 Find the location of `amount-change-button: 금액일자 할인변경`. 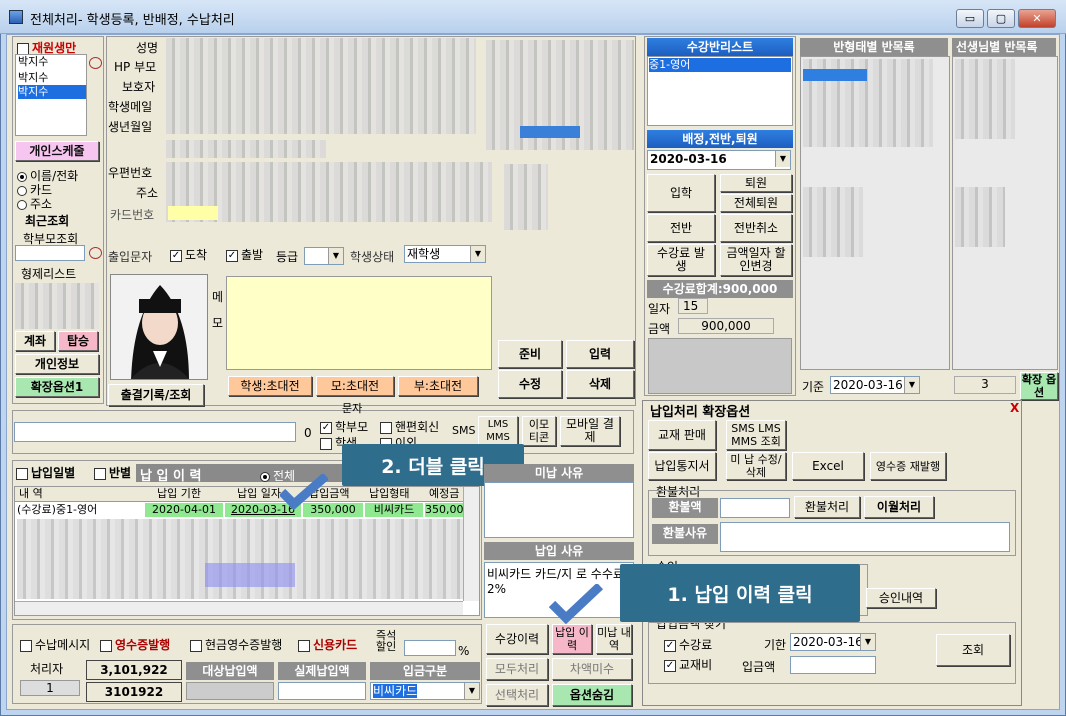

amount-change-button: 금액일자 할인변경 is located at coordinates (756, 260).